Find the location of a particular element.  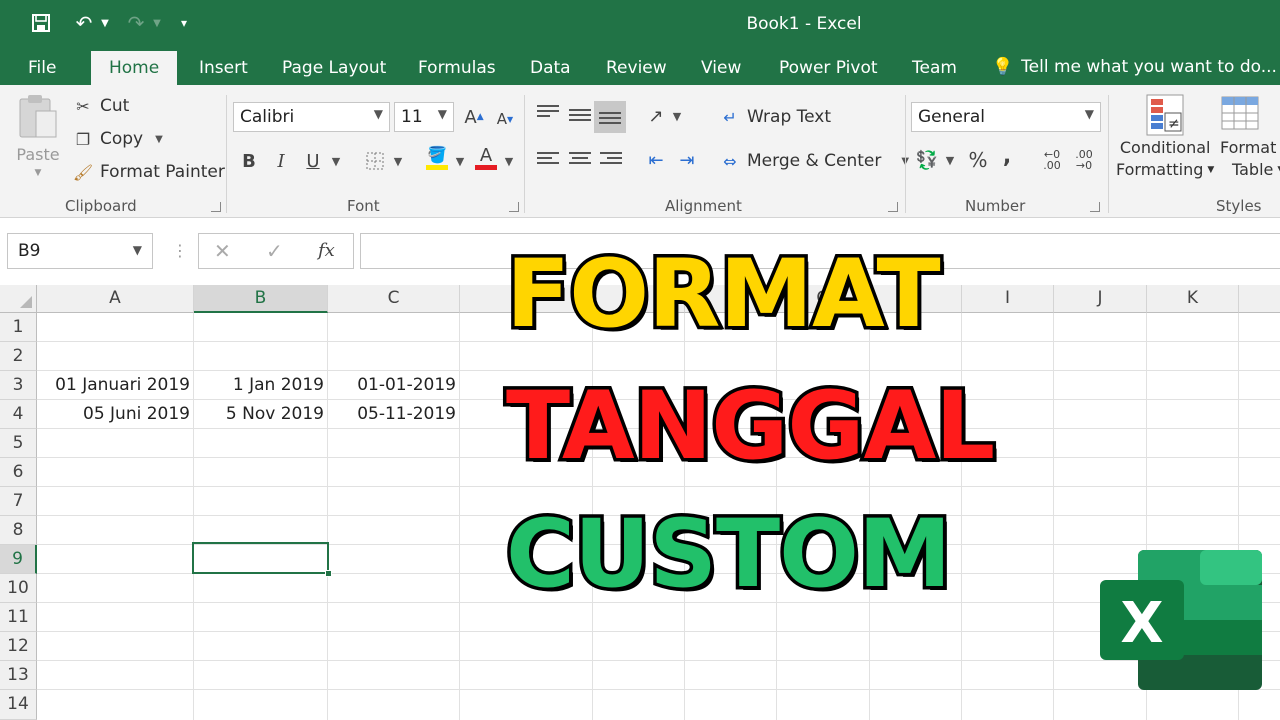

column-header-next is located at coordinates (1259, 299).